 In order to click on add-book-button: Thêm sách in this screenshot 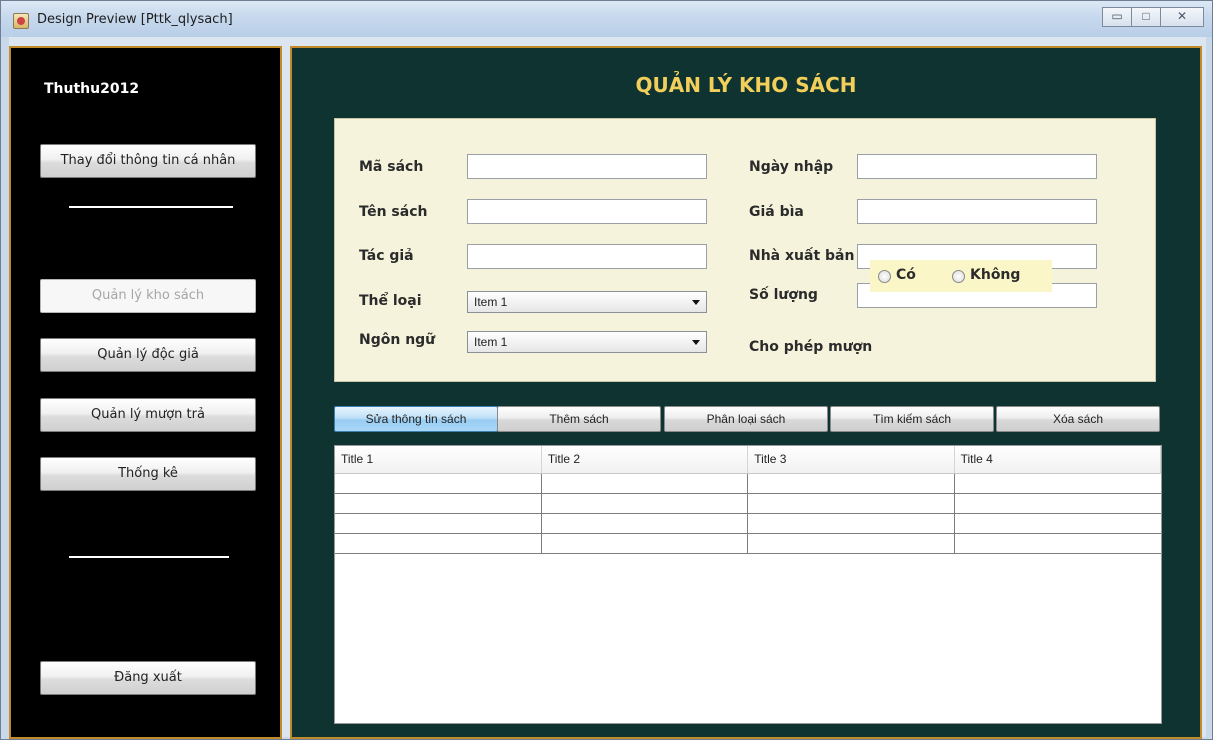, I will do `click(579, 419)`.